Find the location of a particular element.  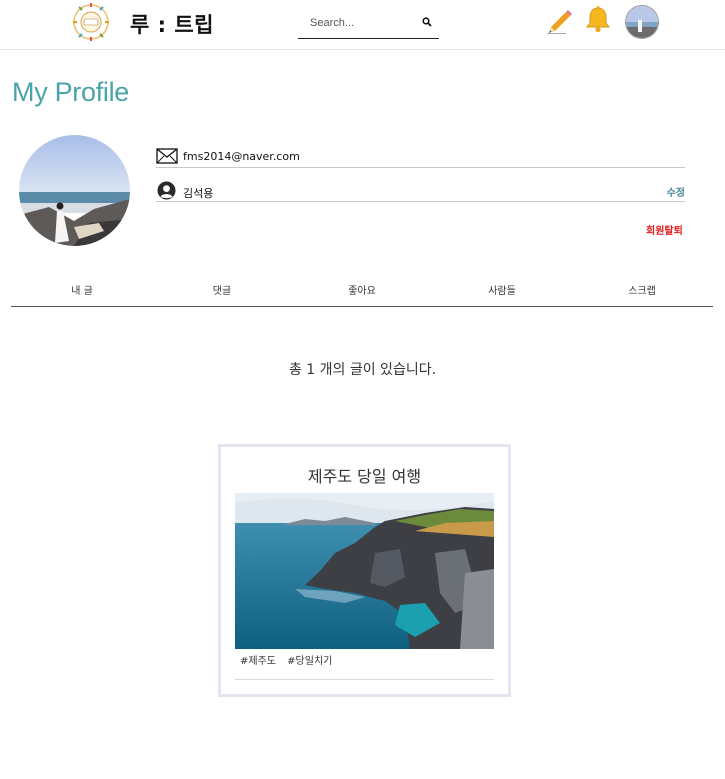

tab-my-posts: 내 글 is located at coordinates (82, 289).